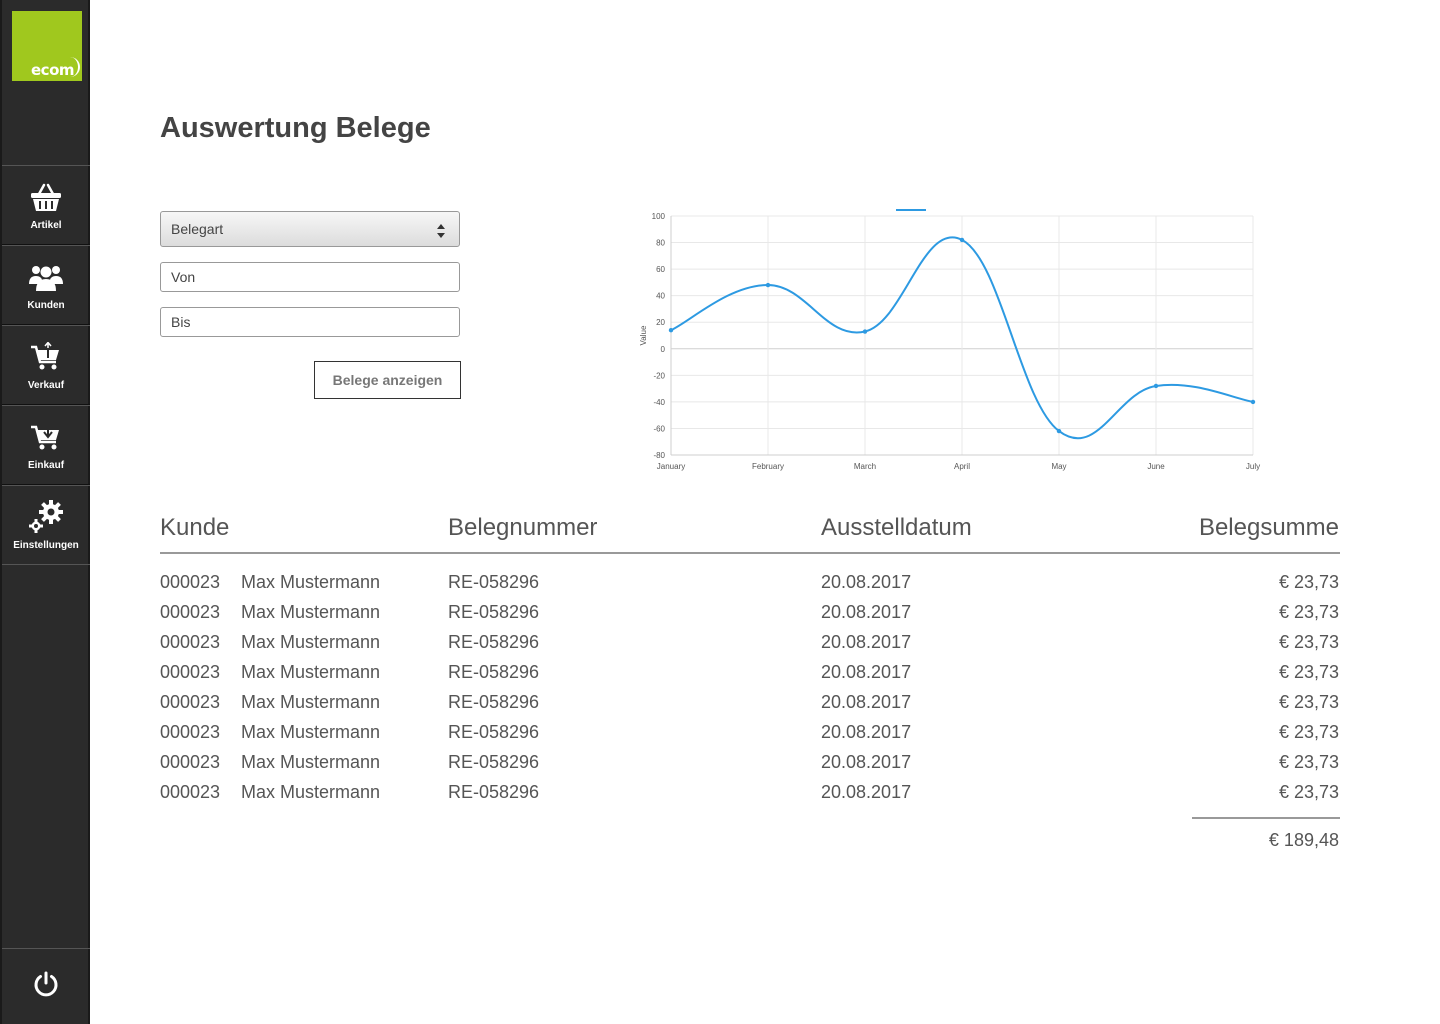 This screenshot has height=1024, width=1440. What do you see at coordinates (522, 528) in the screenshot?
I see `header-belegnummer: Belegnummer` at bounding box center [522, 528].